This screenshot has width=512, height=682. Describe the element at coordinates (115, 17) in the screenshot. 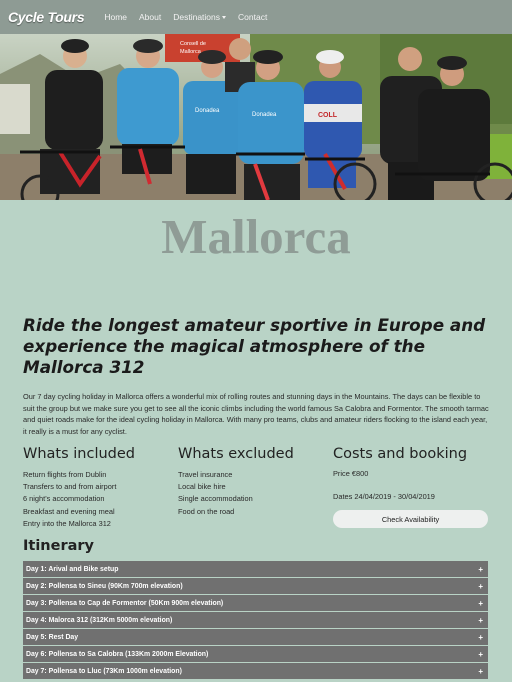

I see `nav-home: Home` at that location.